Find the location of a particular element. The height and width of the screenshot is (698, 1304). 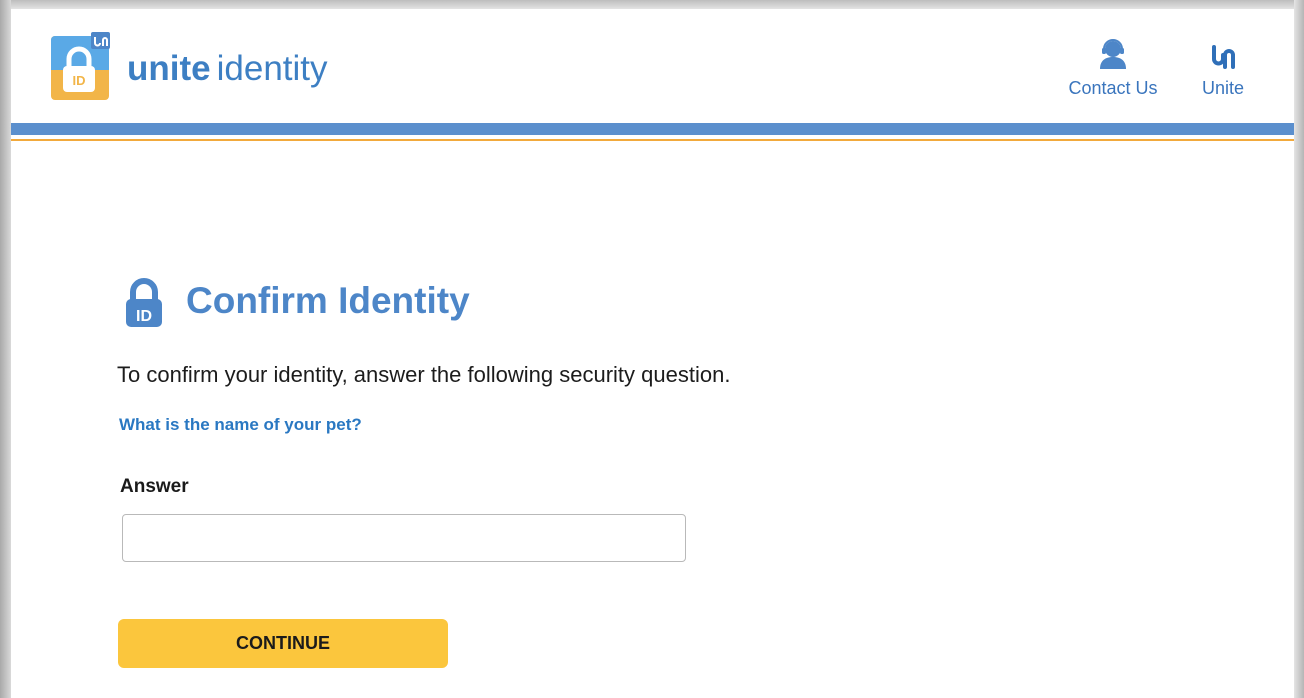

window-border-right is located at coordinates (1299, 349).